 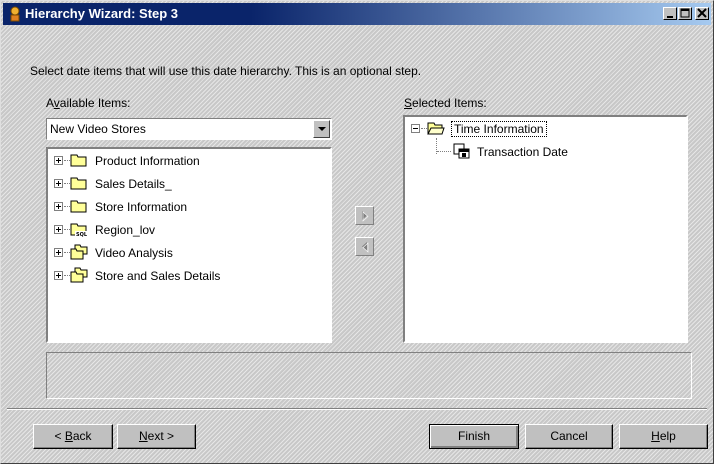 What do you see at coordinates (663, 436) in the screenshot?
I see `help-button: Help` at bounding box center [663, 436].